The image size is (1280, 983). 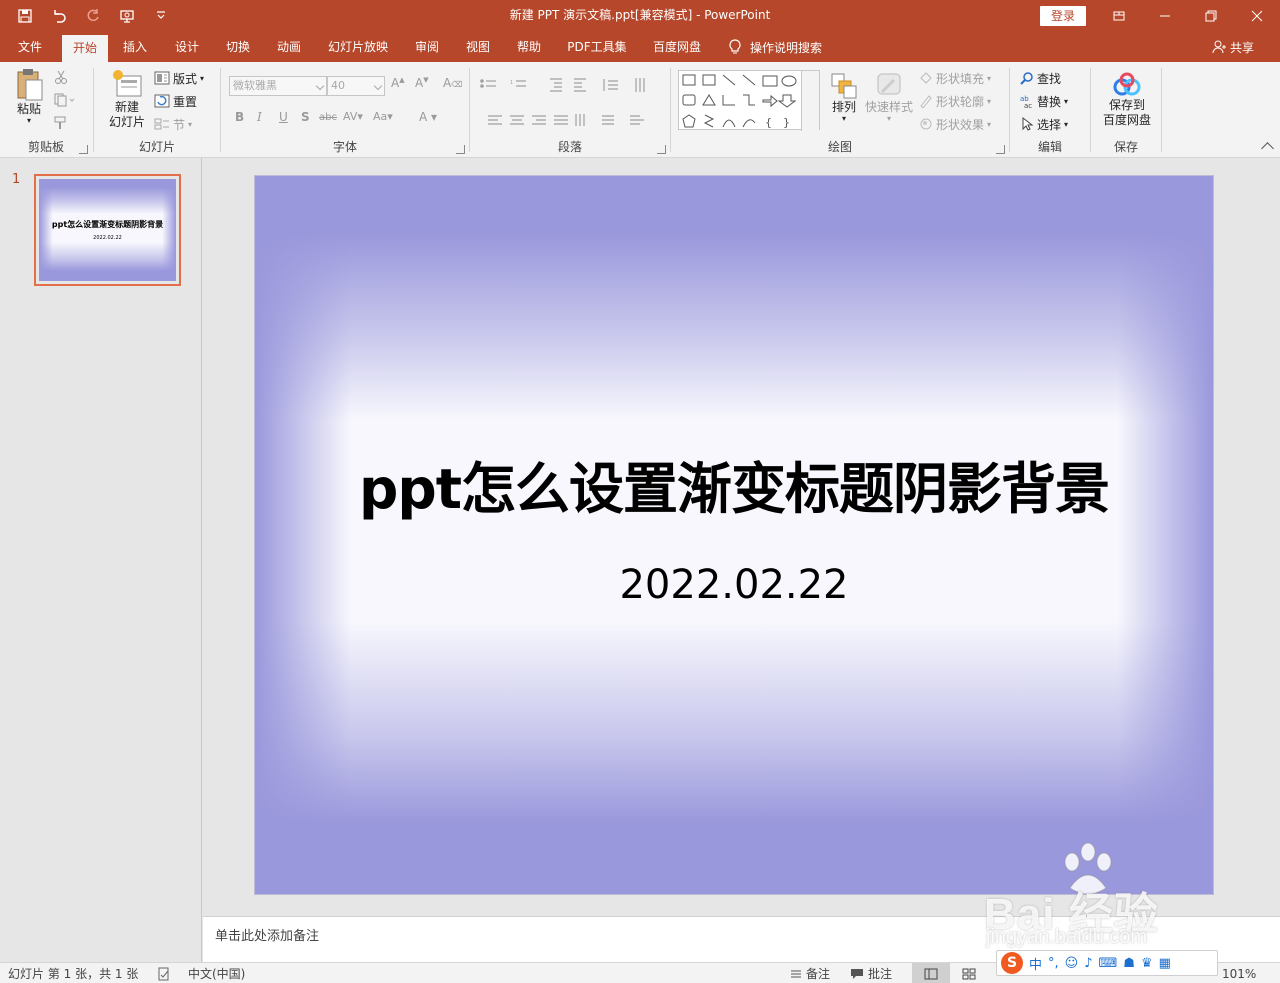 I want to click on notes-toggle: 备注, so click(x=810, y=973).